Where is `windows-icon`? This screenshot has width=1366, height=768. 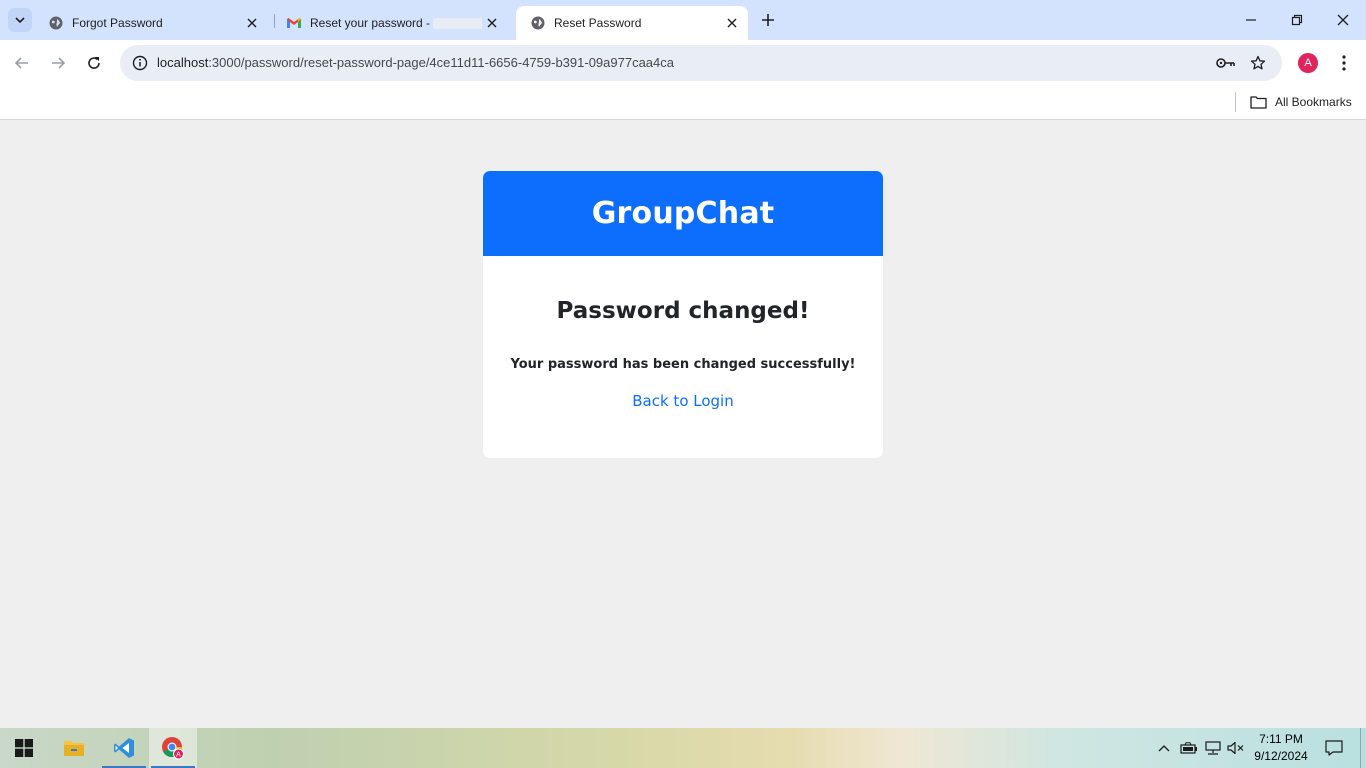
windows-icon is located at coordinates (24, 748).